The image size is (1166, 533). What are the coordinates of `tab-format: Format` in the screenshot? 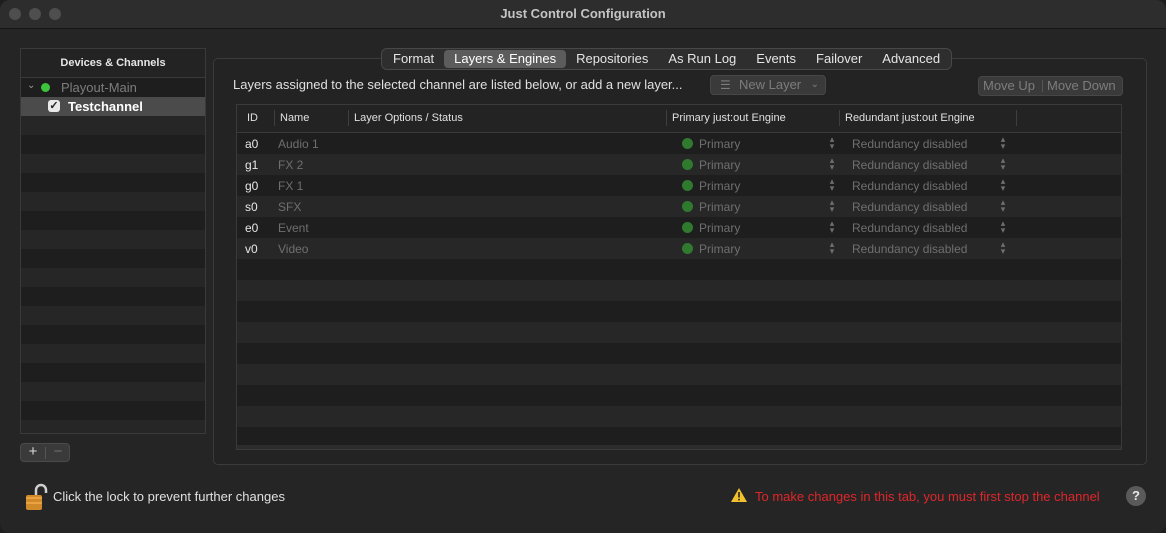 It's located at (413, 59).